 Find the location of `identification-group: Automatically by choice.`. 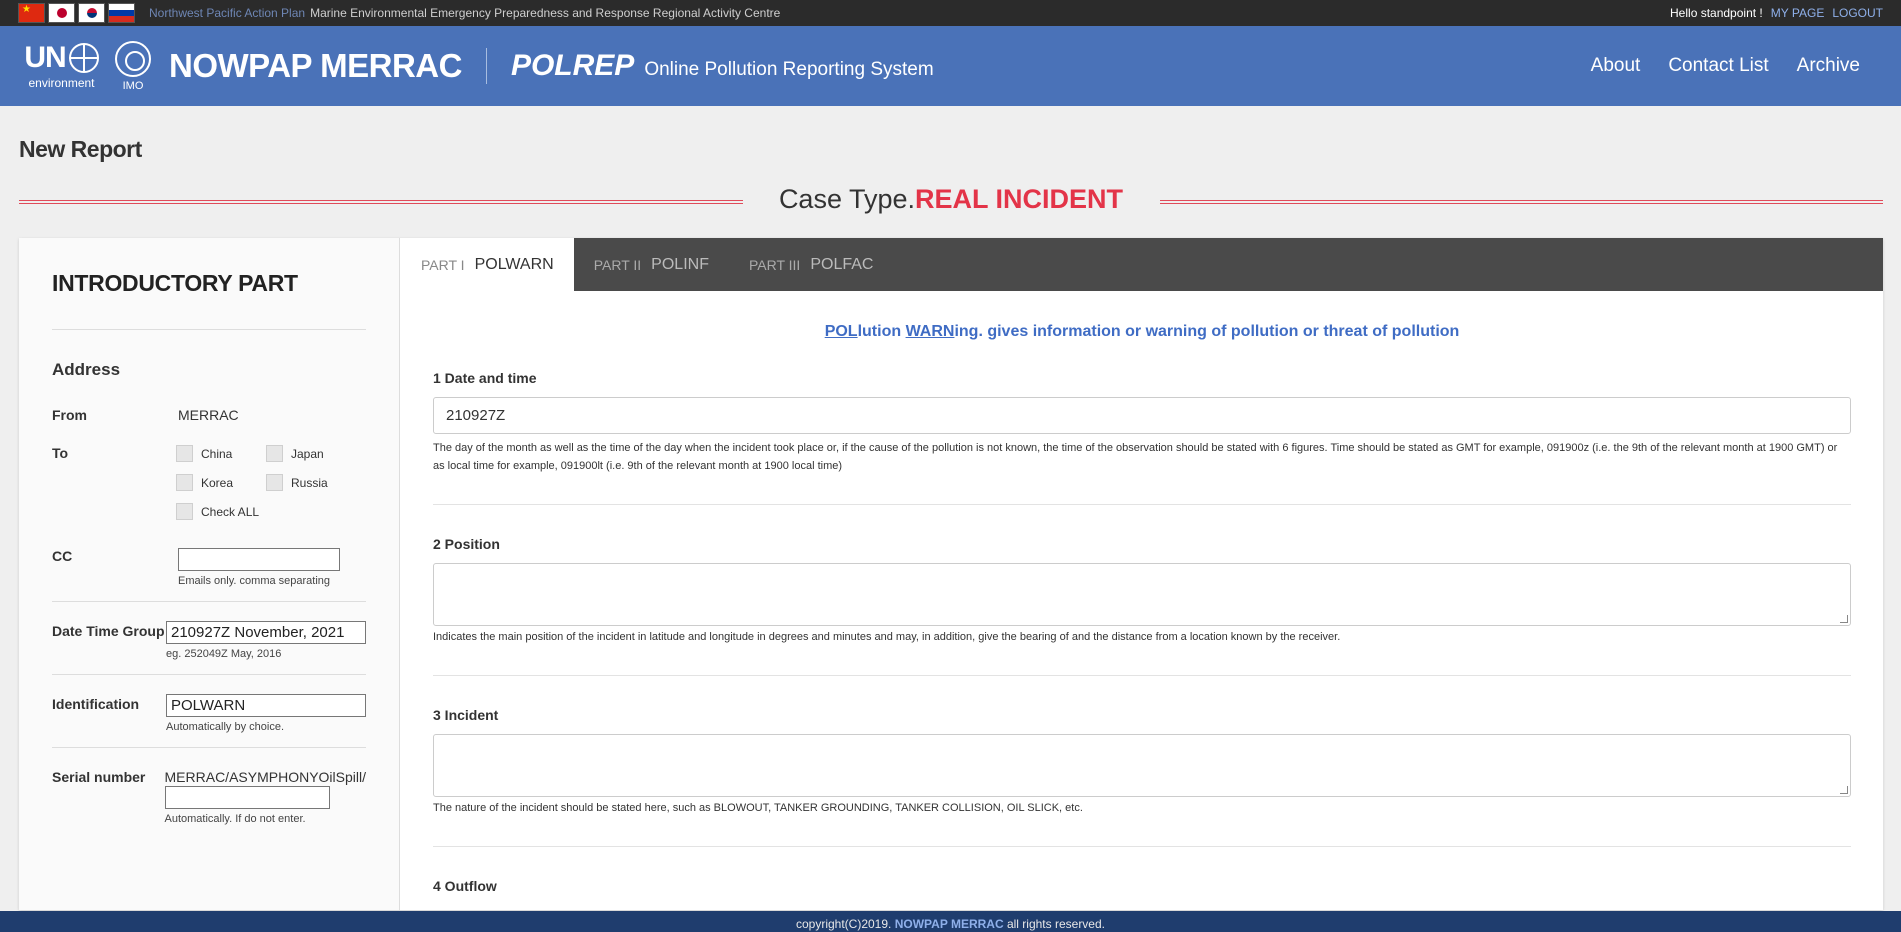

identification-group: Automatically by choice. is located at coordinates (266, 713).